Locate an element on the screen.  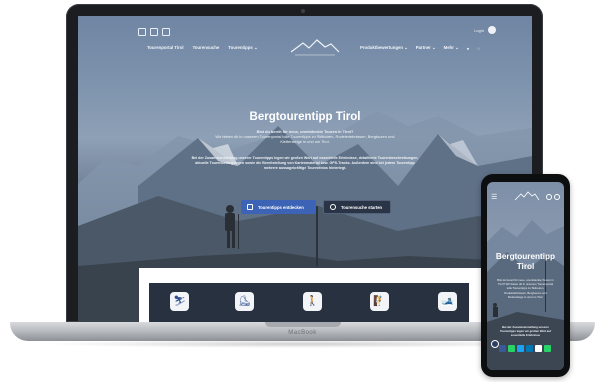
kletter-icon: 🧗 is located at coordinates (379, 301).